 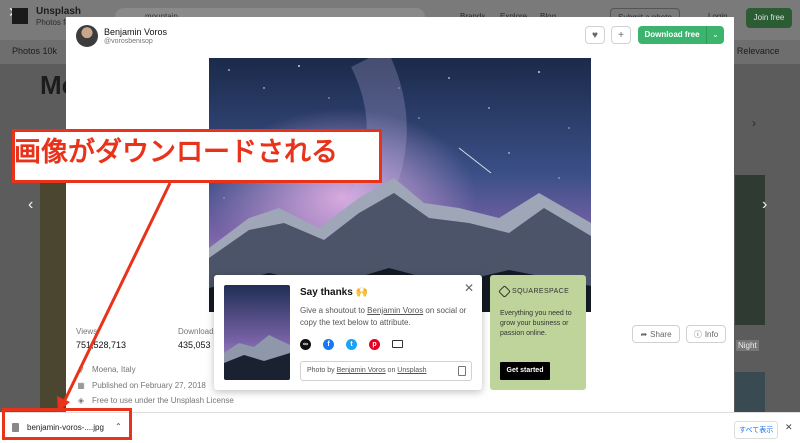 I want to click on photo-tag: Night, so click(x=747, y=345).